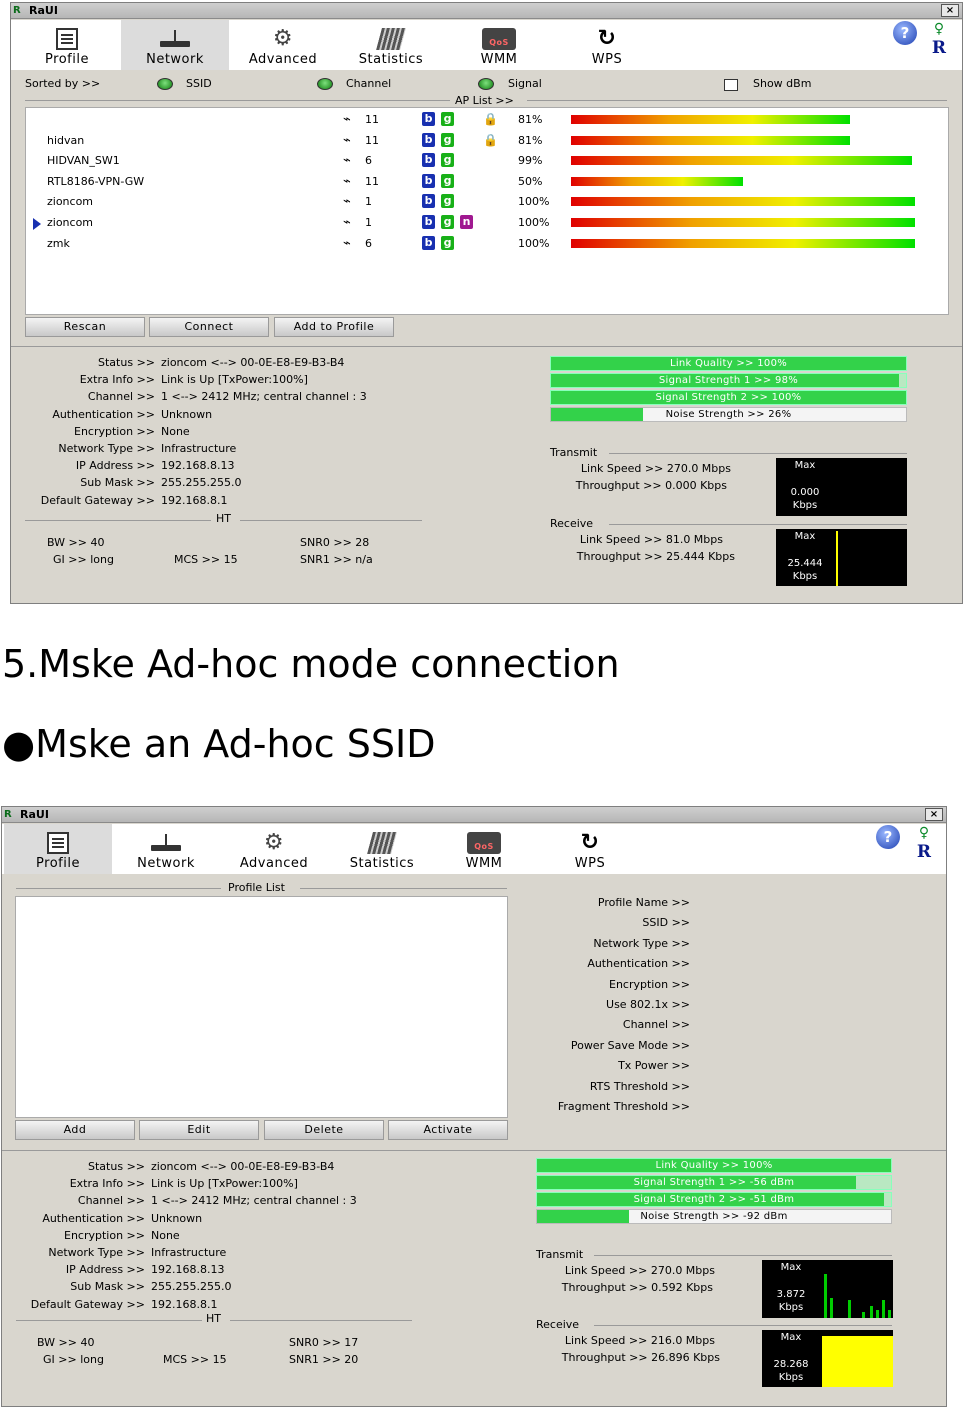 This screenshot has width=964, height=1407. What do you see at coordinates (311, 664) in the screenshot?
I see `section-heading: 5.Mske Ad-hoc mode connection` at bounding box center [311, 664].